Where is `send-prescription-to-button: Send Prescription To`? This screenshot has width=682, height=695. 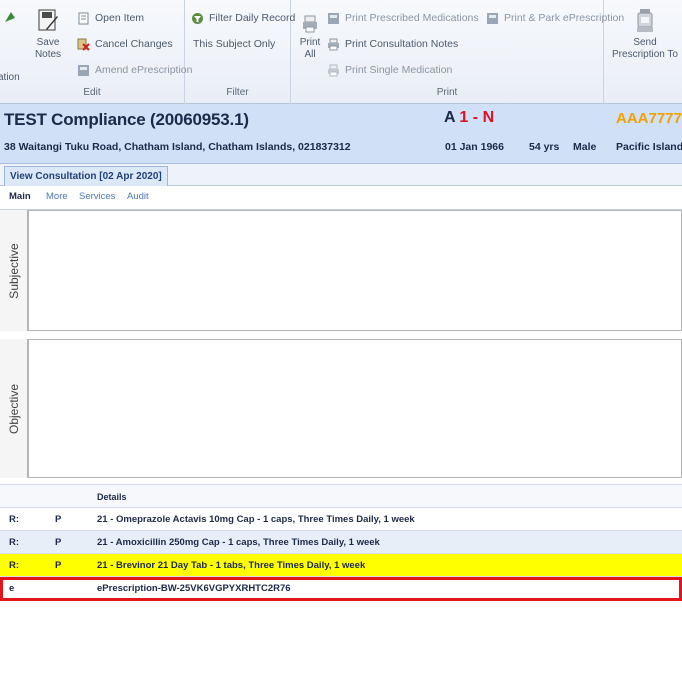 send-prescription-to-button: Send Prescription To is located at coordinates (645, 34).